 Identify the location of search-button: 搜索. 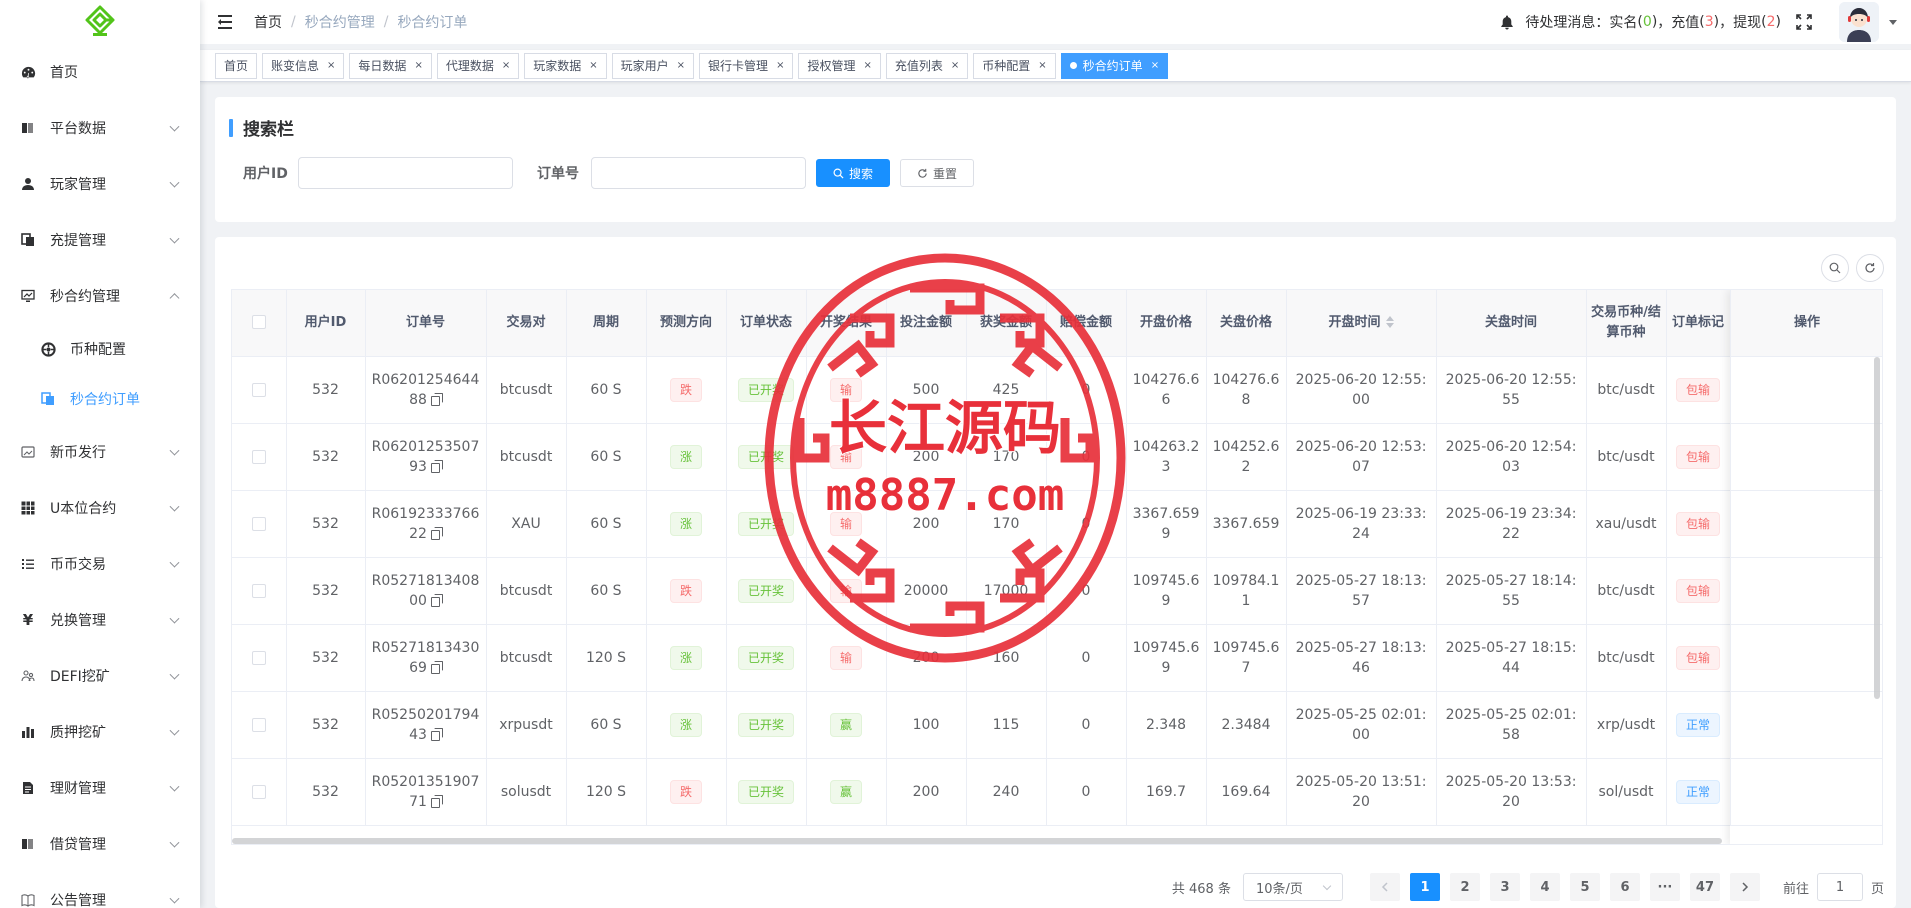
(853, 173).